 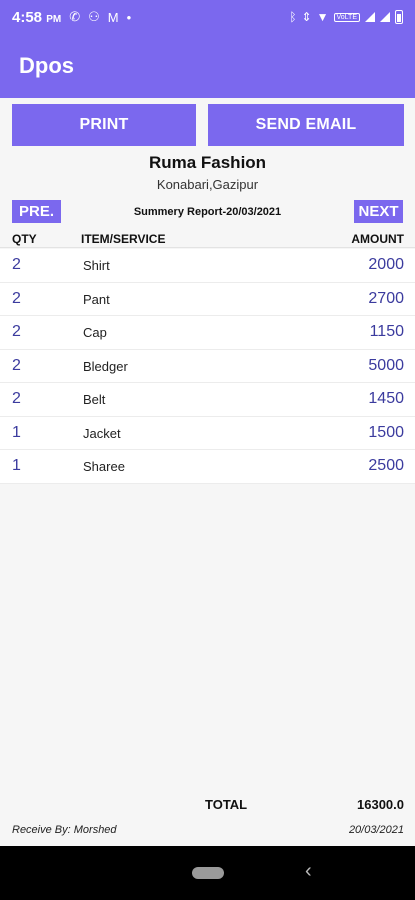 I want to click on app-title: Dpos, so click(x=46, y=65).